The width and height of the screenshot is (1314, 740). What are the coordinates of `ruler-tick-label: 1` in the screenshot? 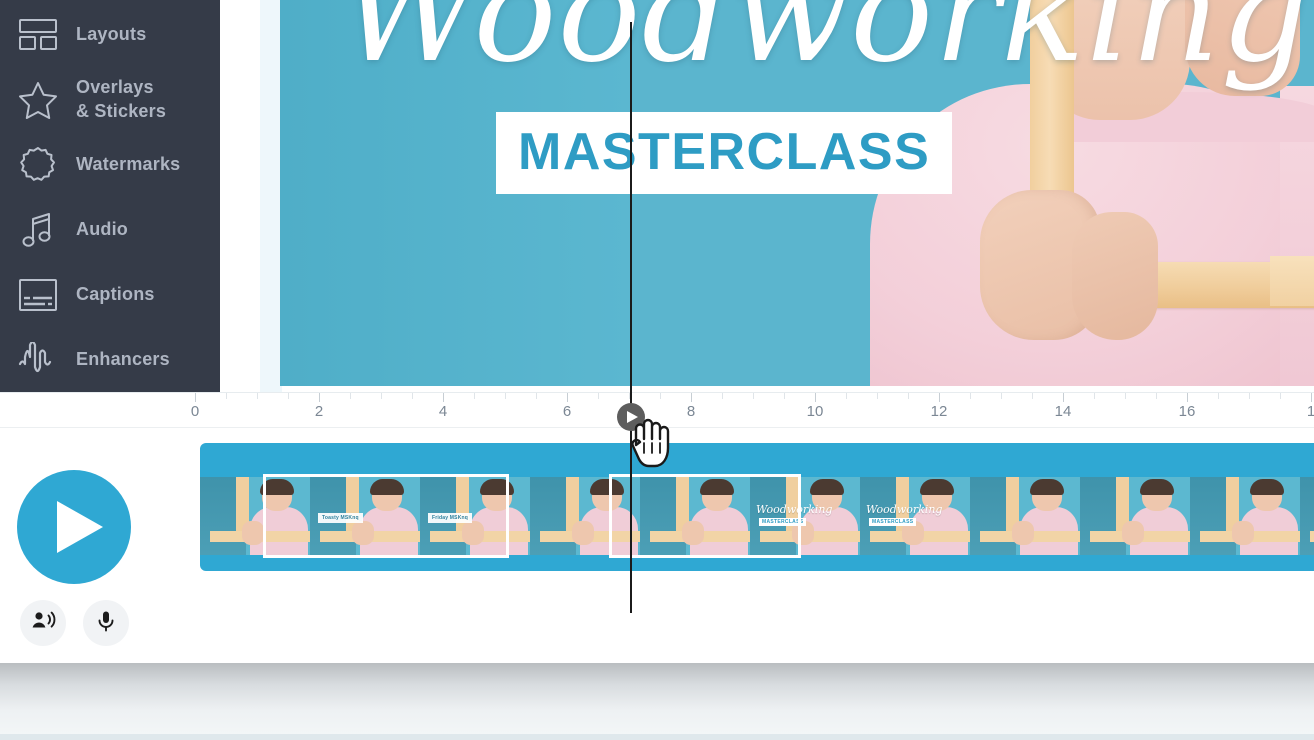 It's located at (1310, 411).